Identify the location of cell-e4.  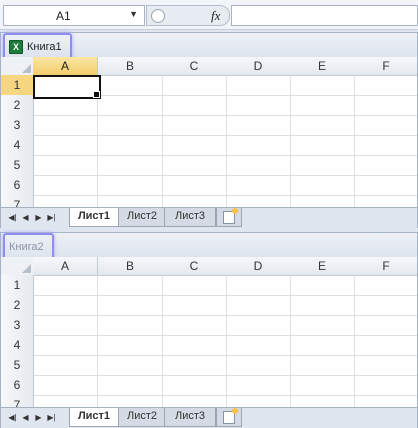
(322, 345).